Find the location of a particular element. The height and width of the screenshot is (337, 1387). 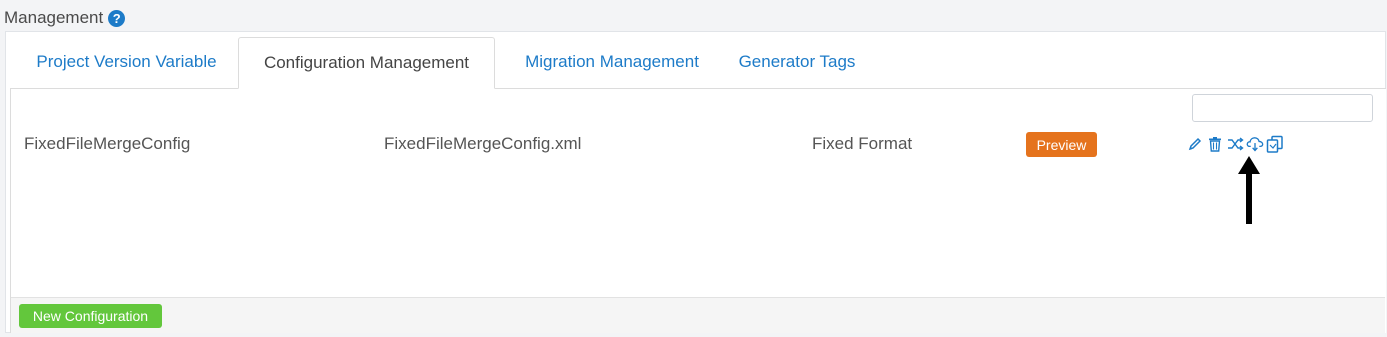

footer-bar is located at coordinates (698, 315).